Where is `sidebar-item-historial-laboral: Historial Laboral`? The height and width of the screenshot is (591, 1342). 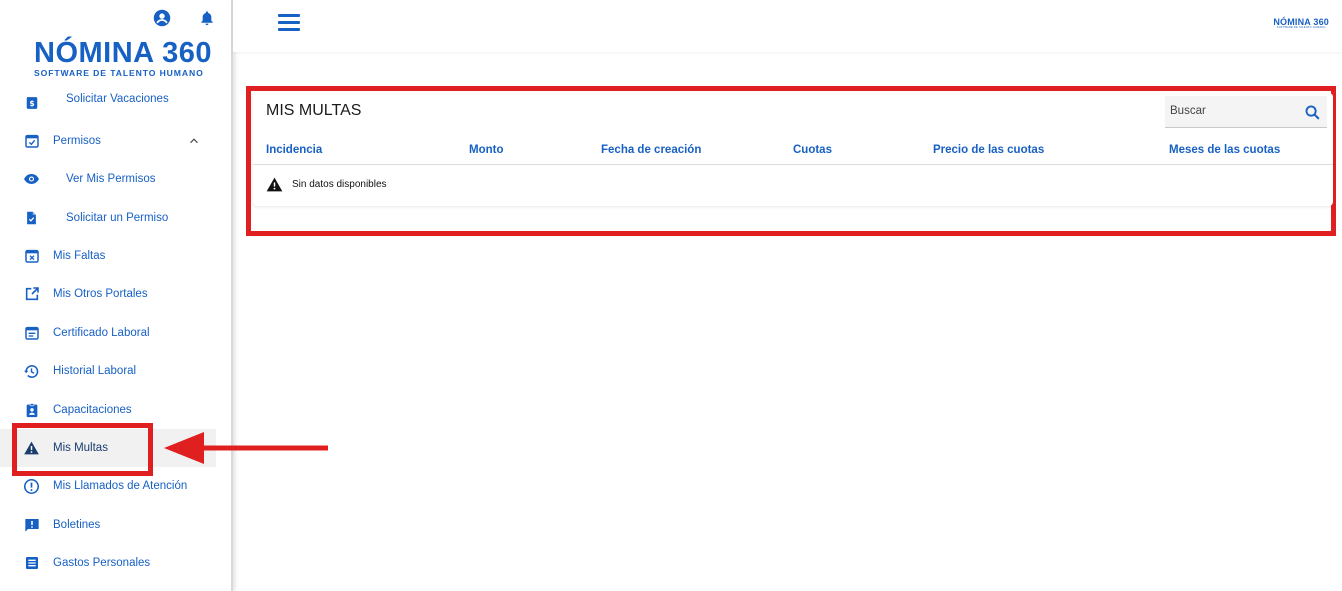
sidebar-item-historial-laboral: Historial Laboral is located at coordinates (108, 371).